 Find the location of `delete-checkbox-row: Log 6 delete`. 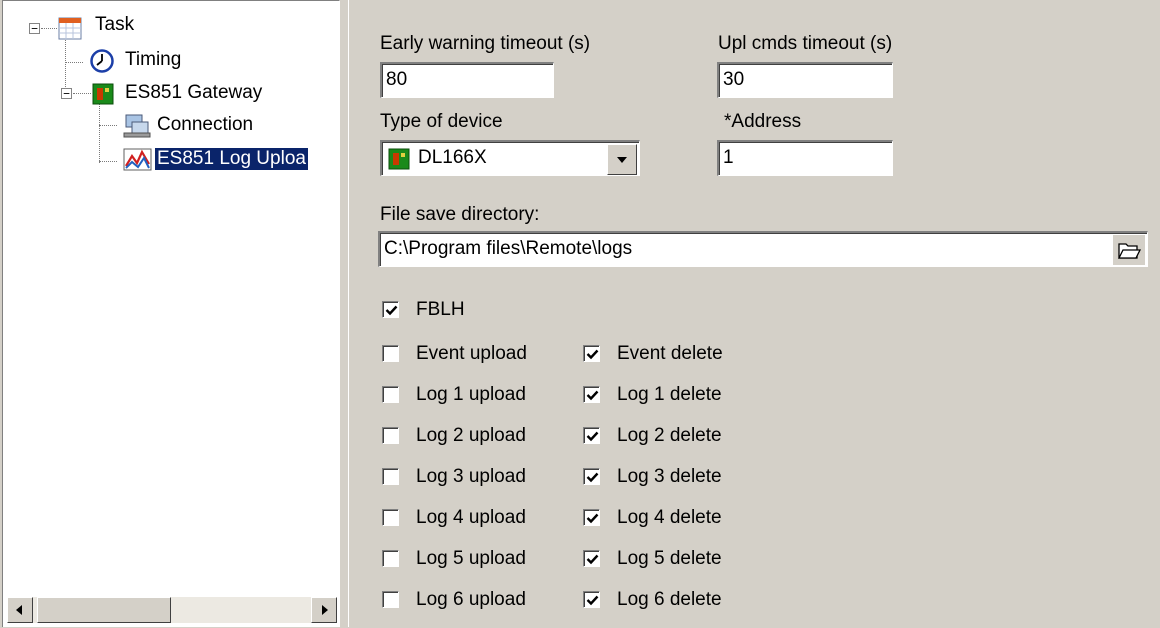

delete-checkbox-row: Log 6 delete is located at coordinates (668, 602).